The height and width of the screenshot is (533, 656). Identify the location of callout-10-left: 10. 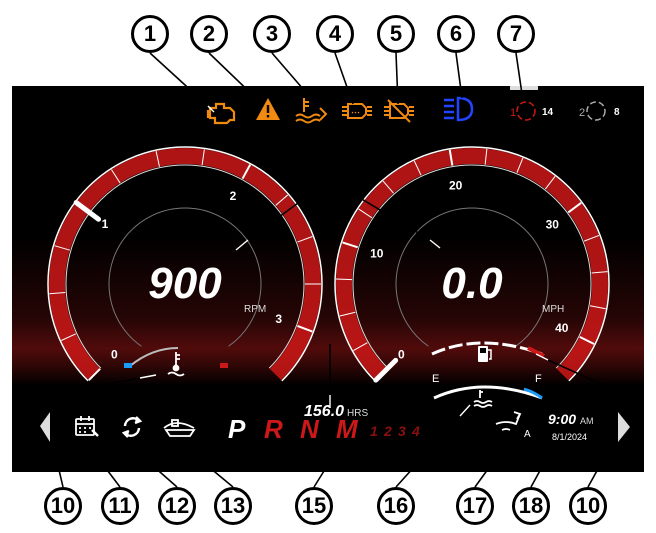
(63, 506).